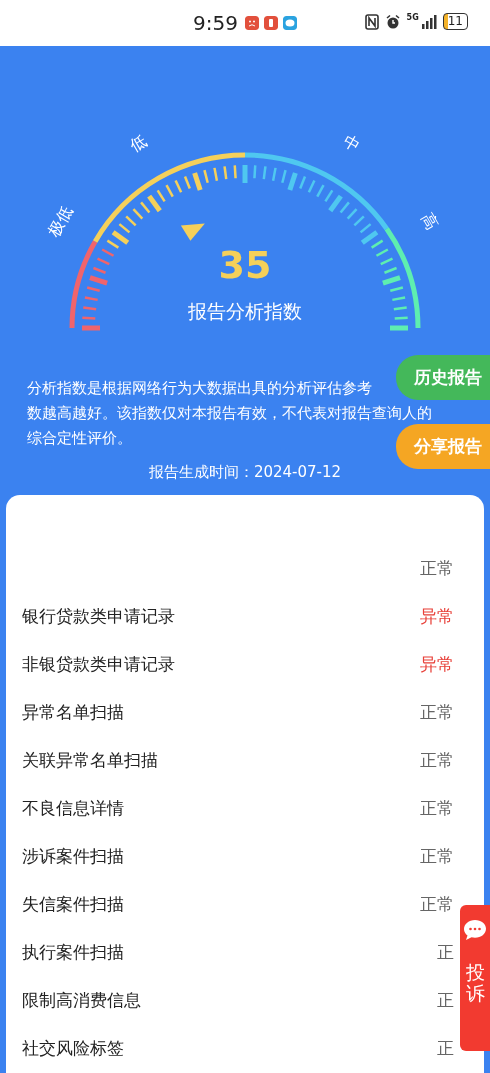 The width and height of the screenshot is (490, 1073). What do you see at coordinates (428, 21) in the screenshot?
I see `signal-icon` at bounding box center [428, 21].